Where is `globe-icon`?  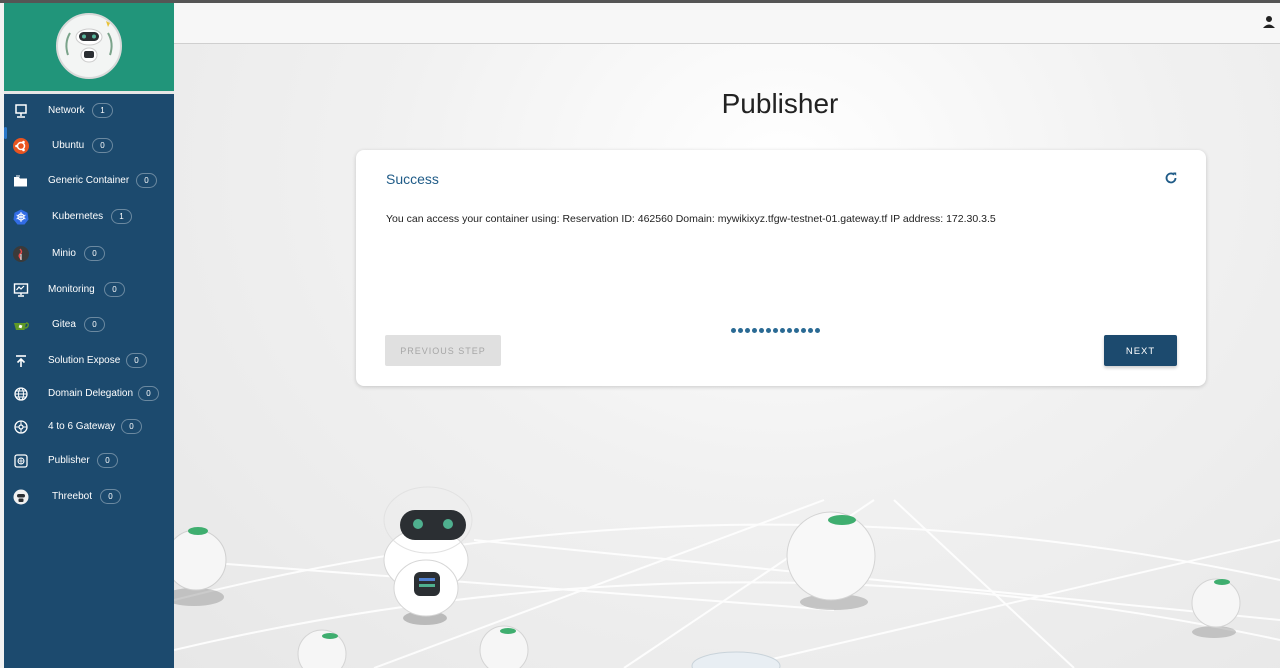
globe-icon is located at coordinates (21, 394).